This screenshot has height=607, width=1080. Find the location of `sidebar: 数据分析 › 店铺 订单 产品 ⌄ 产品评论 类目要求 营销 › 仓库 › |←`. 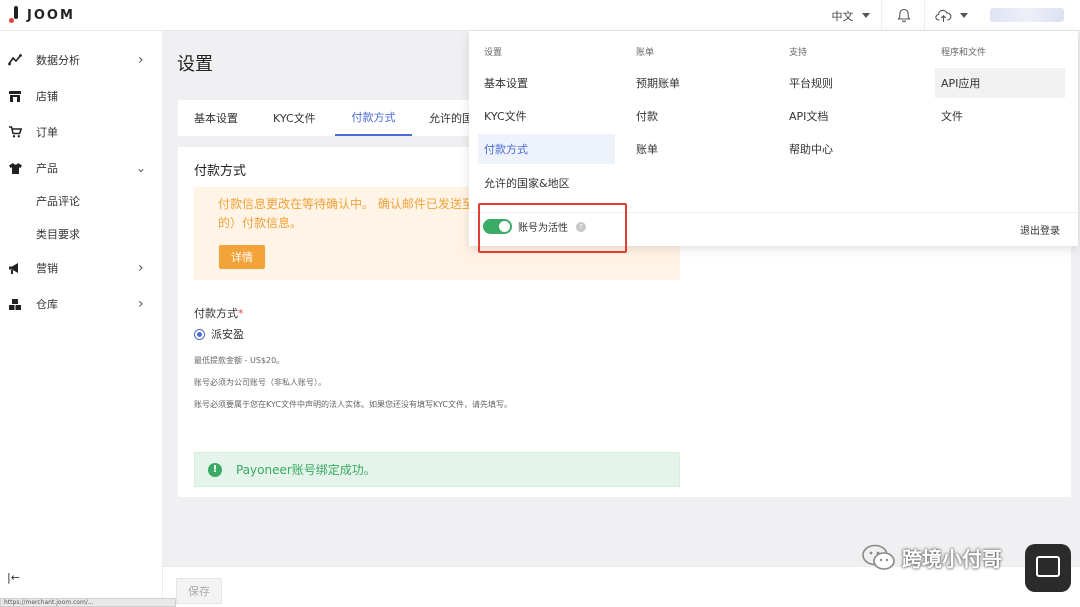

sidebar: 数据分析 › 店铺 订单 产品 ⌄ 产品评论 类目要求 营销 › 仓库 › |← is located at coordinates (81, 319).